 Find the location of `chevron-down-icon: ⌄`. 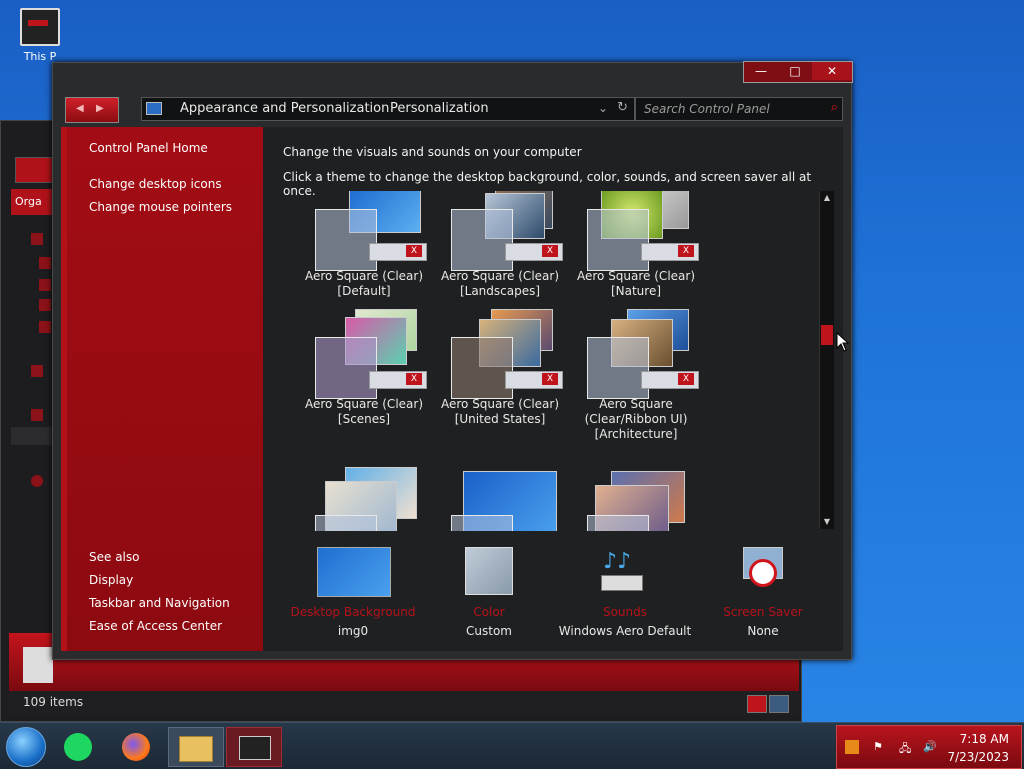

chevron-down-icon: ⌄ is located at coordinates (603, 108).